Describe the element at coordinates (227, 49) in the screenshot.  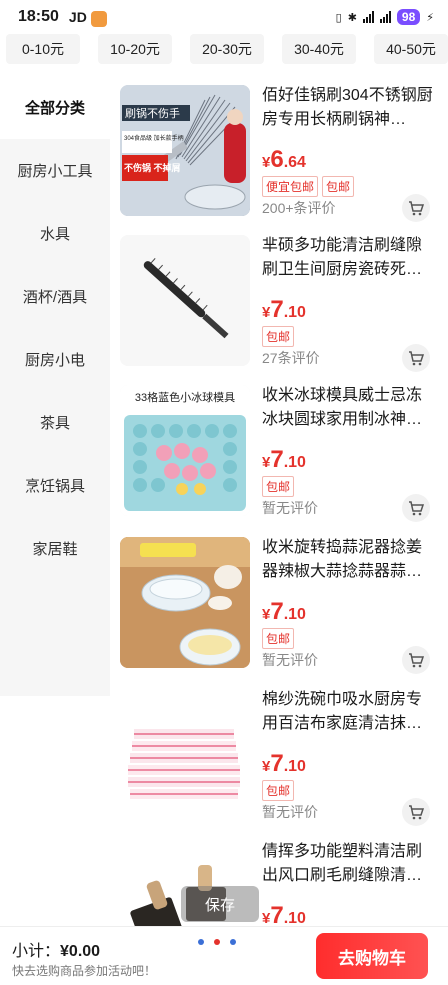
I see `price-tab: 20-30元` at that location.